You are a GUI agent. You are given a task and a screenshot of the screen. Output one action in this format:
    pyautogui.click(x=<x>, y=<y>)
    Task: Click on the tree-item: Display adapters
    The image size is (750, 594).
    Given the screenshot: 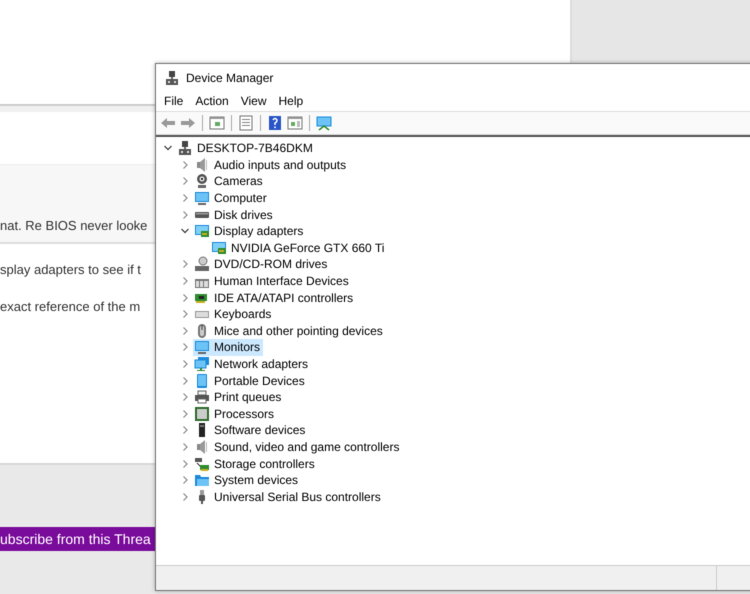 What is the action you would take?
    pyautogui.click(x=249, y=231)
    